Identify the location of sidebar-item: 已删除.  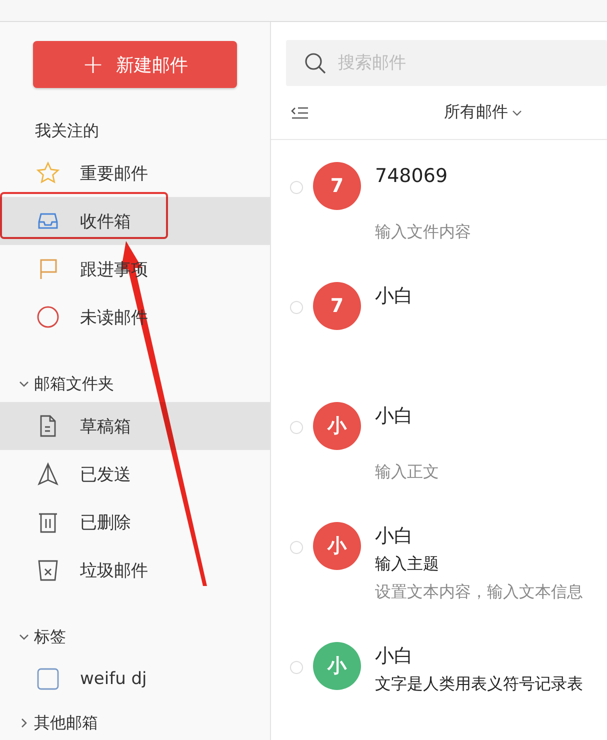
(135, 522).